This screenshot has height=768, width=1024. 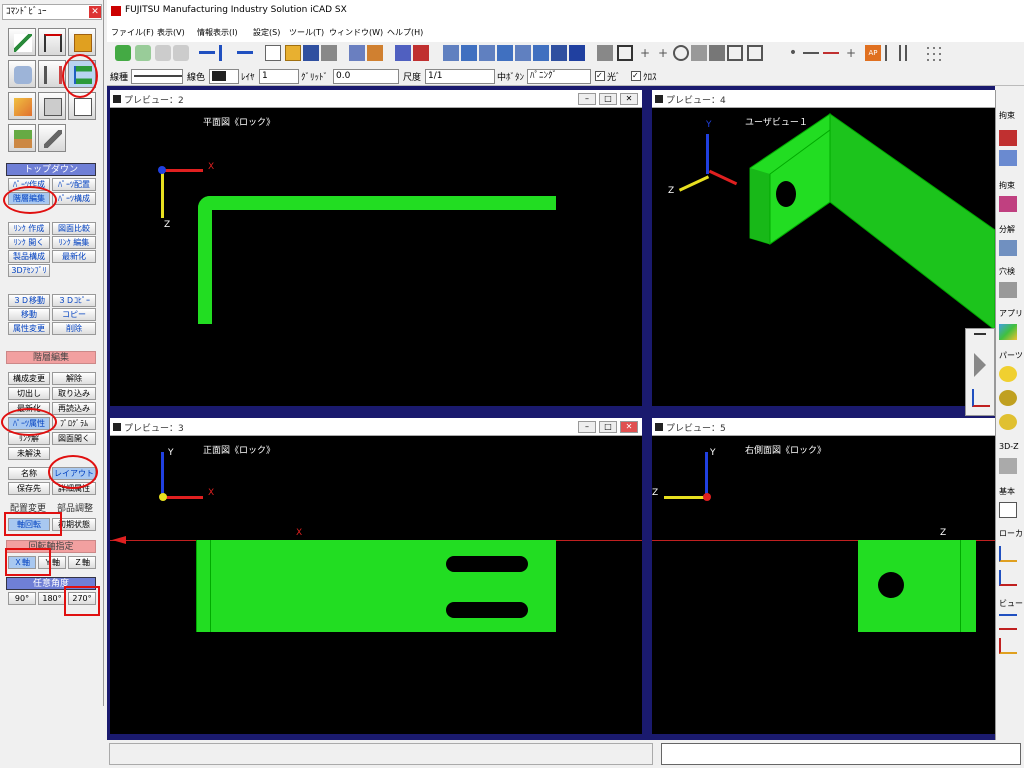 What do you see at coordinates (52, 106) in the screenshot?
I see `calculator-icon` at bounding box center [52, 106].